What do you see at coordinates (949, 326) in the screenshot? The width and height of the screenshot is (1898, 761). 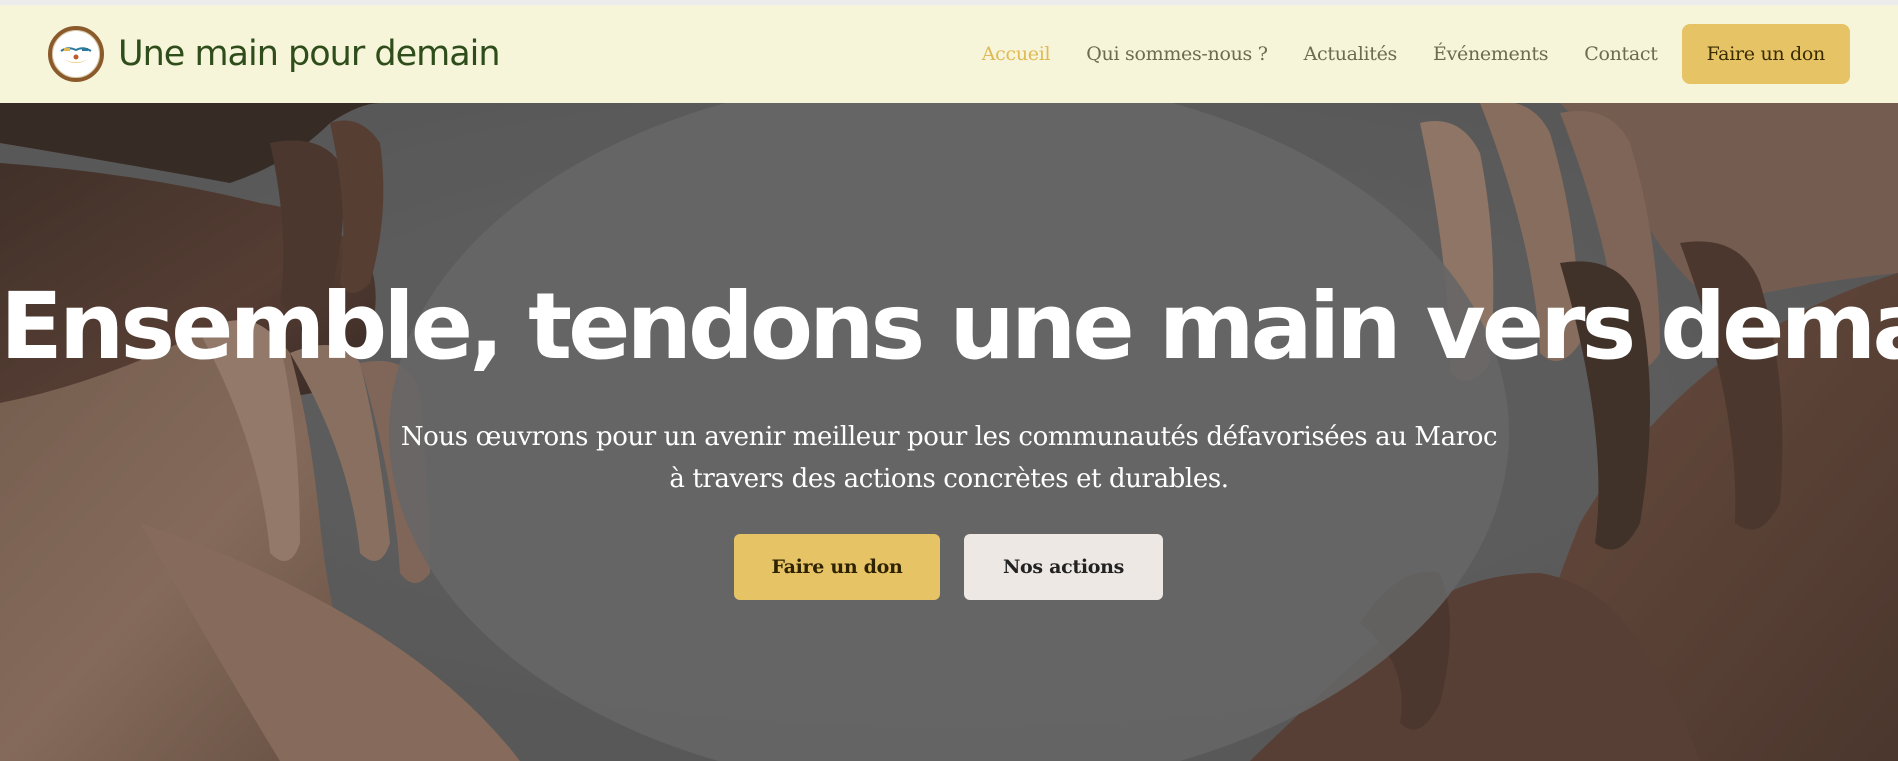 I see `hero-title: Ensemble, tendons une main vers demain.` at bounding box center [949, 326].